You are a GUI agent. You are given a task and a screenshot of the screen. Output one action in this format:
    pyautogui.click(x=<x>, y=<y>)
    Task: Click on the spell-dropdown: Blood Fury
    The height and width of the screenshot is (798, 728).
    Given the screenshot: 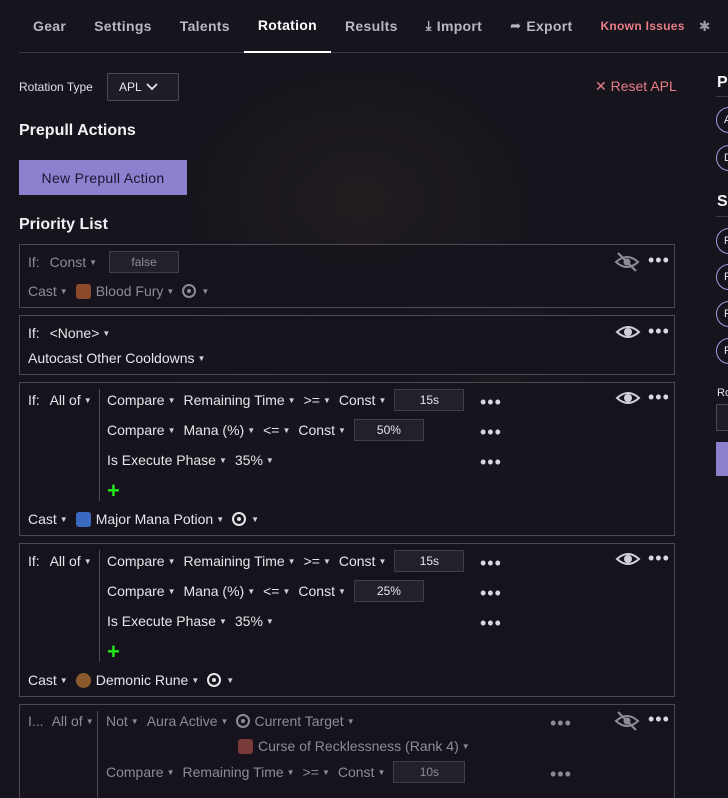 What is the action you would take?
    pyautogui.click(x=130, y=291)
    